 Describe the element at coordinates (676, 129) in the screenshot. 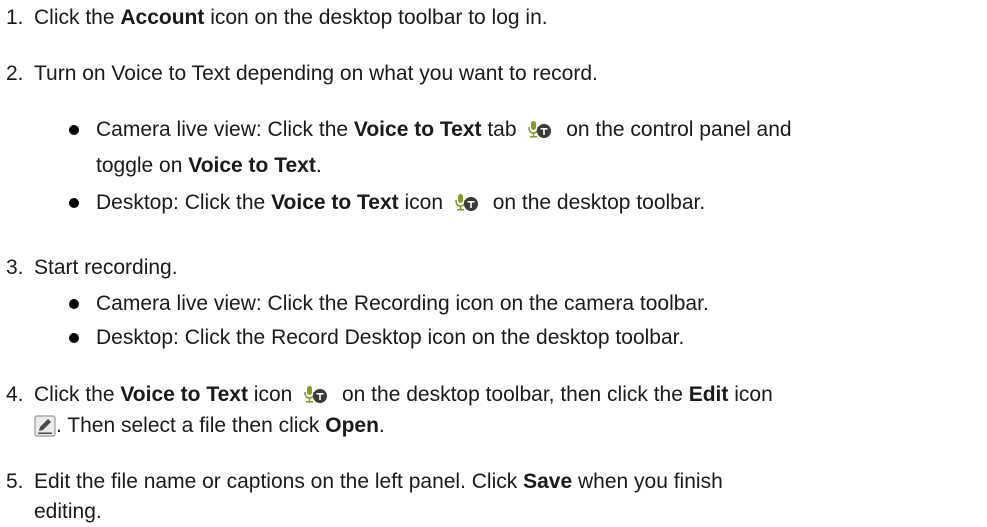

I see `bullet-text: on the control panel and` at that location.